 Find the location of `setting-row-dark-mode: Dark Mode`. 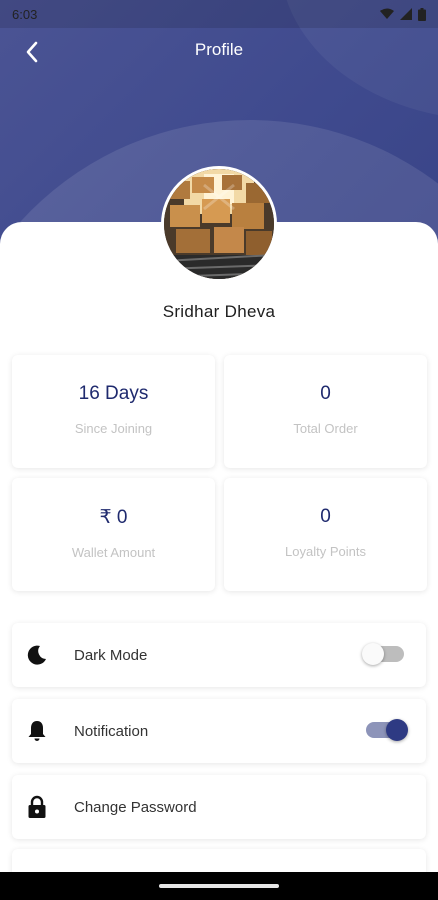

setting-row-dark-mode: Dark Mode is located at coordinates (219, 655).